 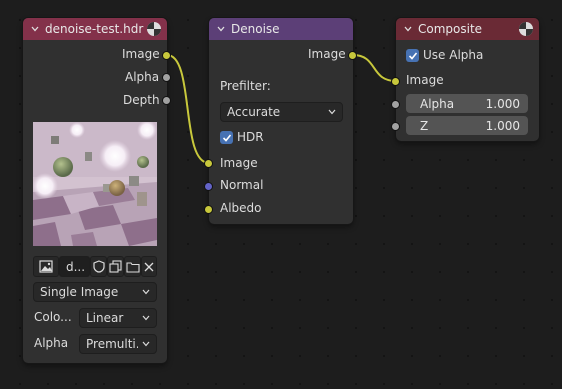 I want to click on duplicate-image-button, so click(x=115, y=266).